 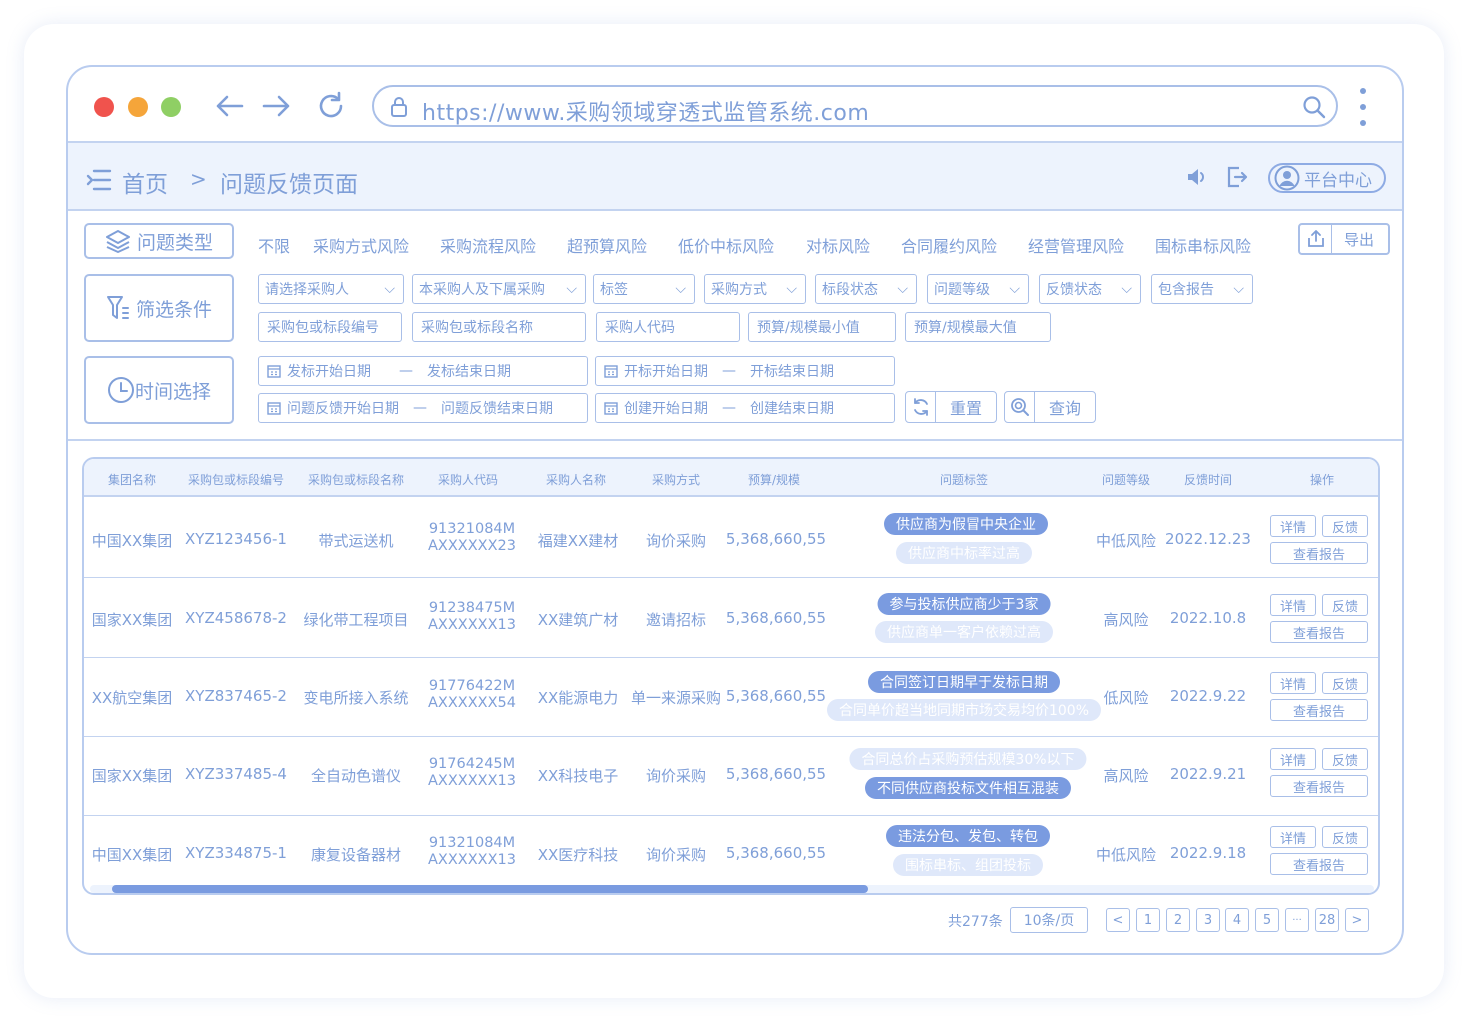 I want to click on chevron-down-icon: ⌵, so click(x=389, y=289).